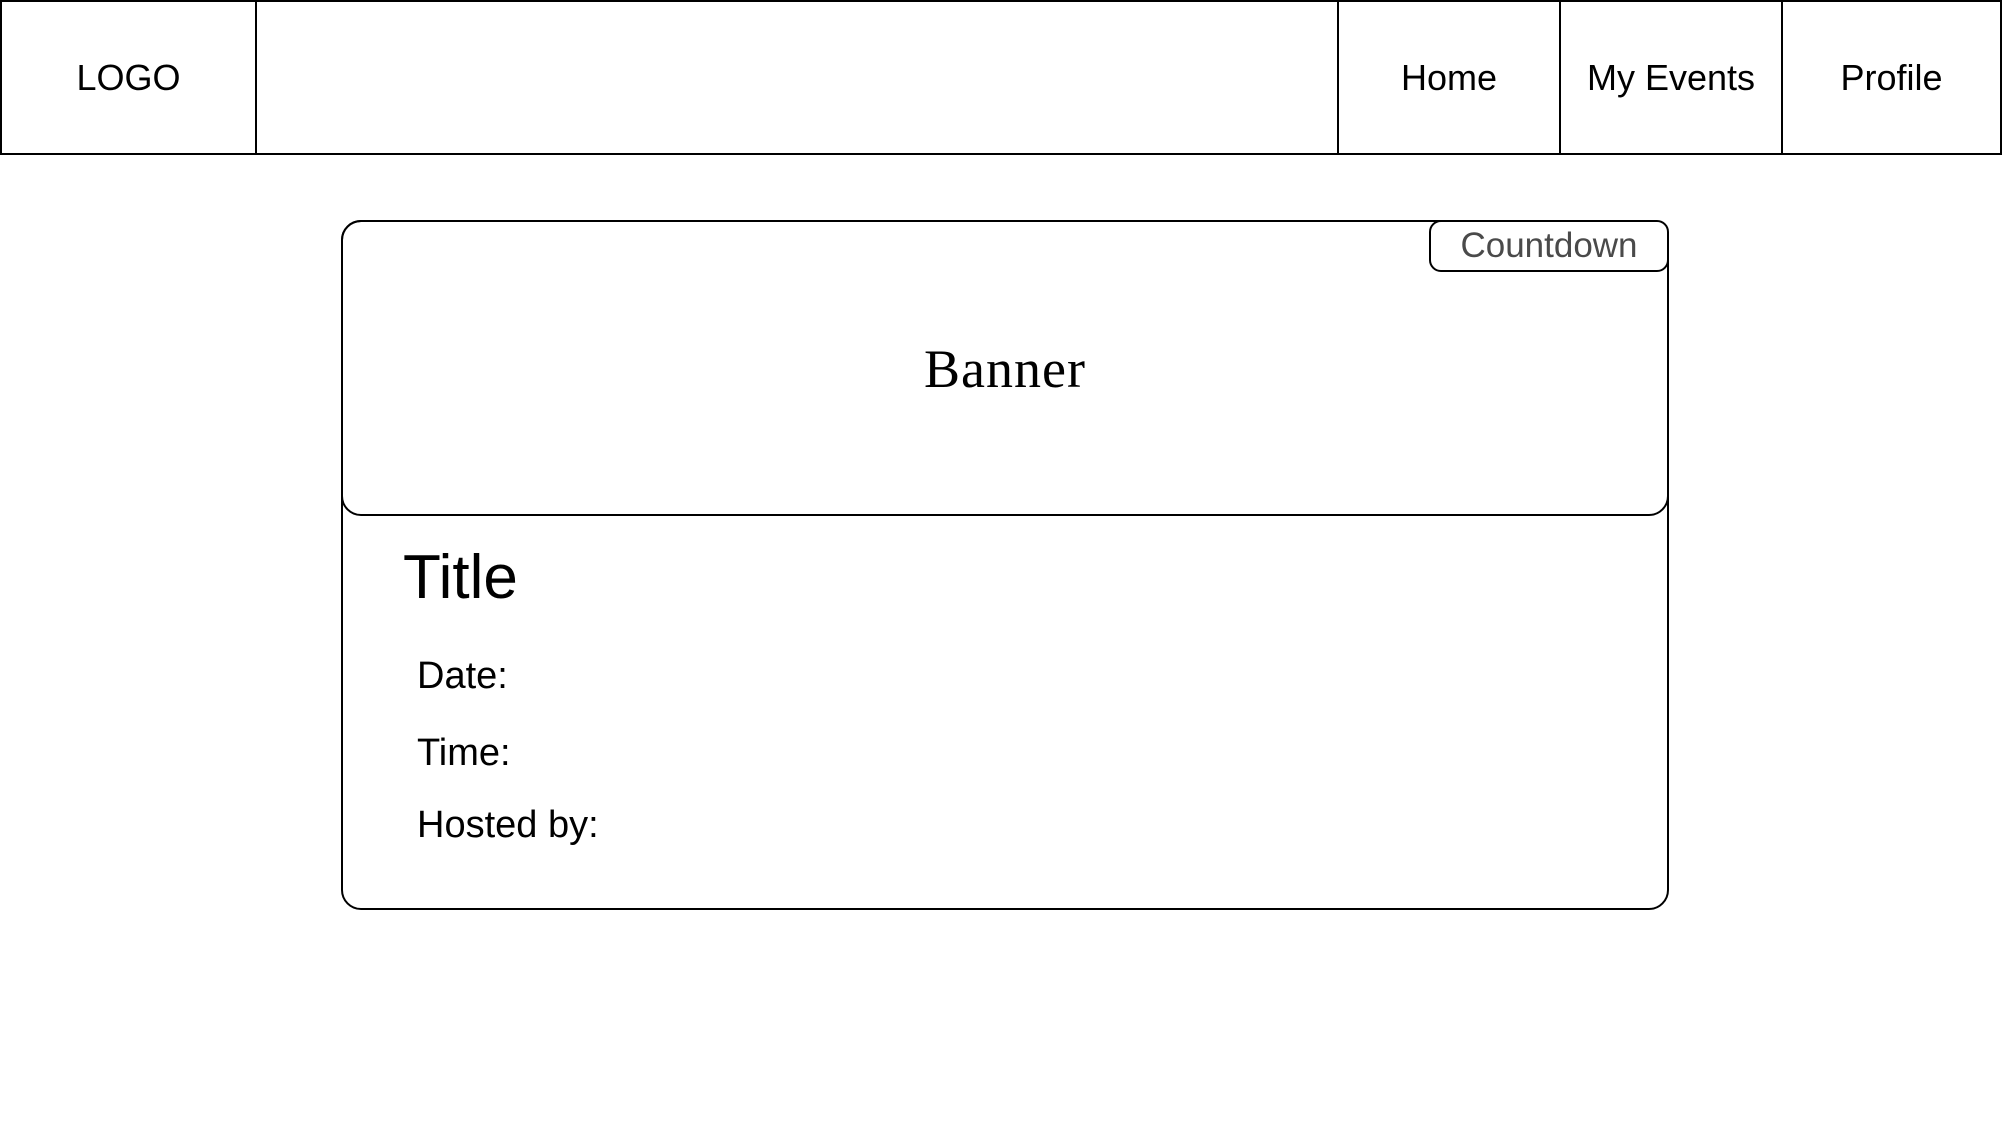 The width and height of the screenshot is (2002, 1126). Describe the element at coordinates (464, 753) in the screenshot. I see `event-time-label: Time:` at that location.